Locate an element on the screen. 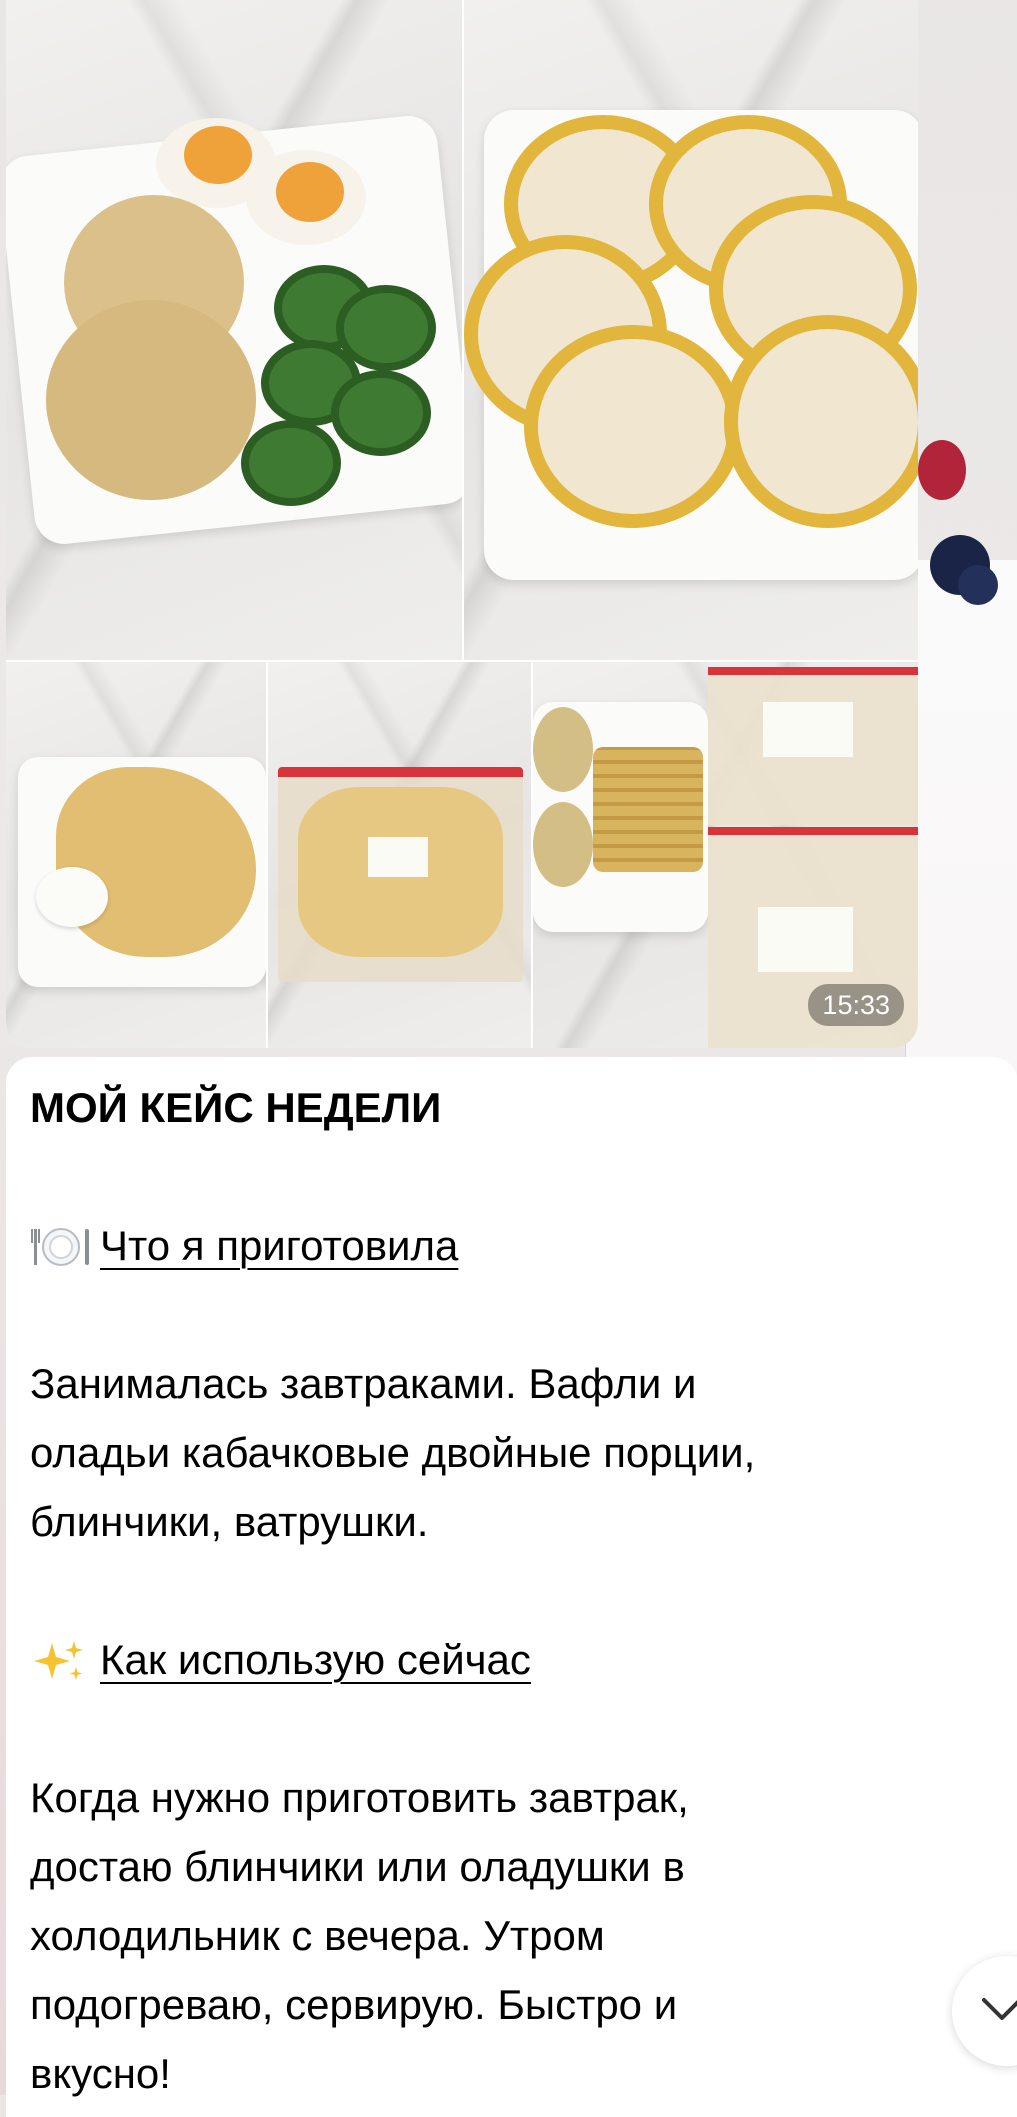  photo-pancakes-sour-cream is located at coordinates (136, 855).